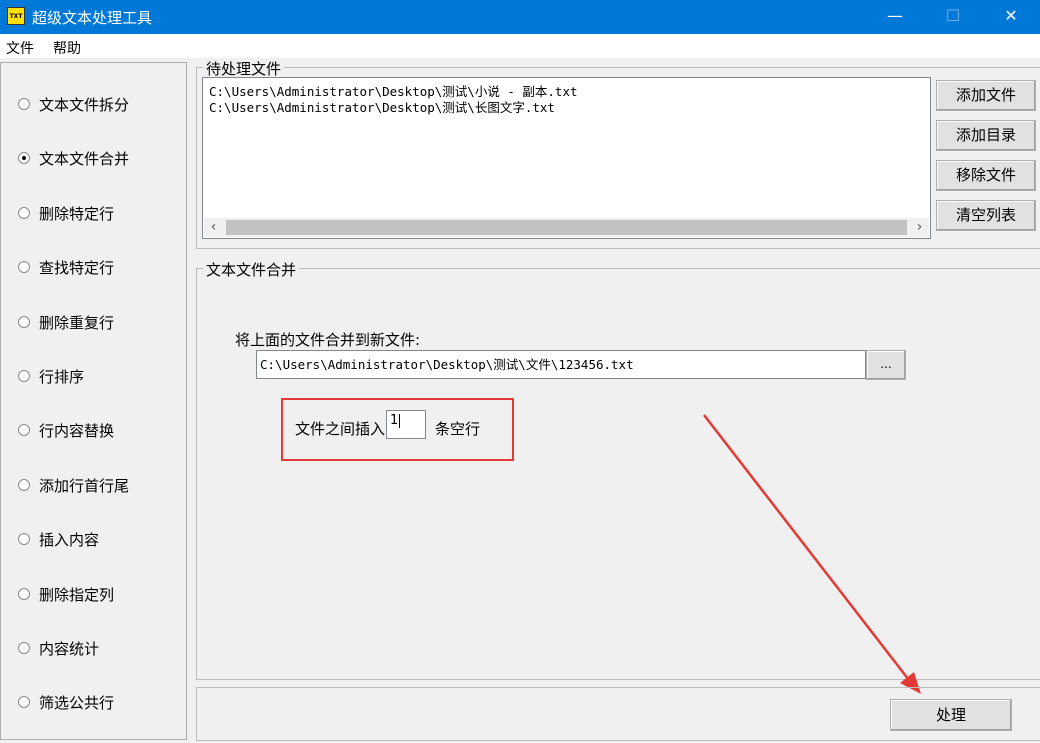  What do you see at coordinates (808, 549) in the screenshot?
I see `arrow-shaft` at bounding box center [808, 549].